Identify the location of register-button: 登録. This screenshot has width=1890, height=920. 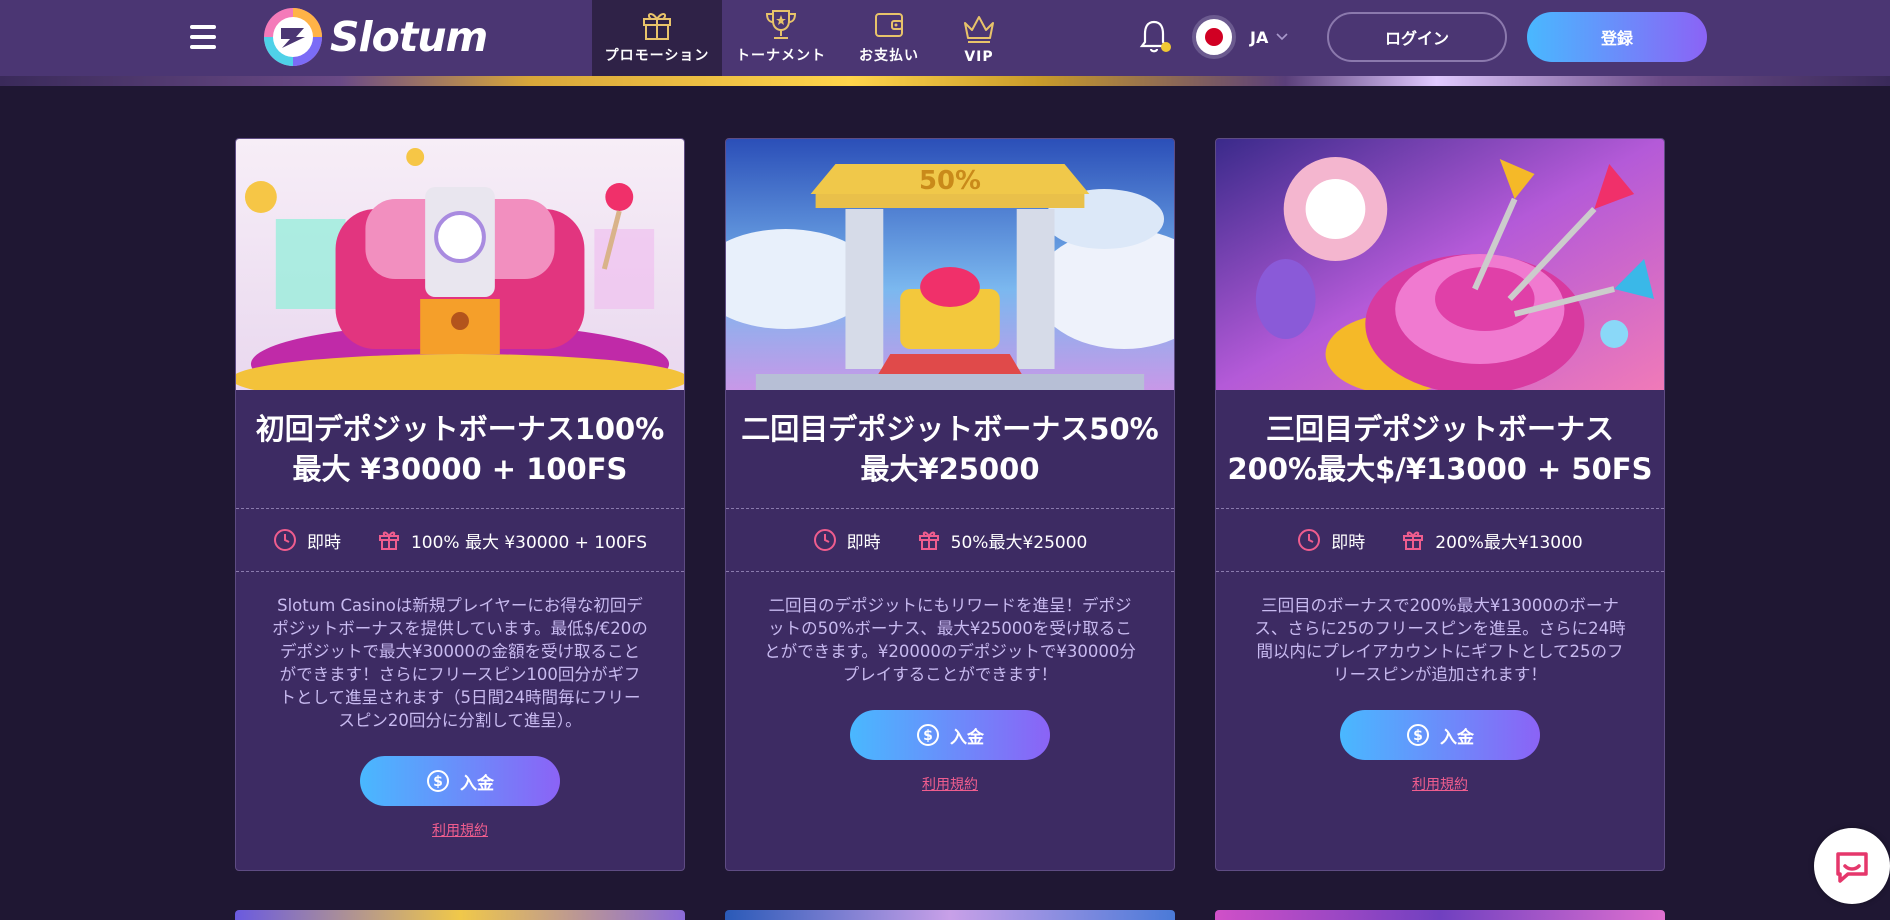
(1617, 37).